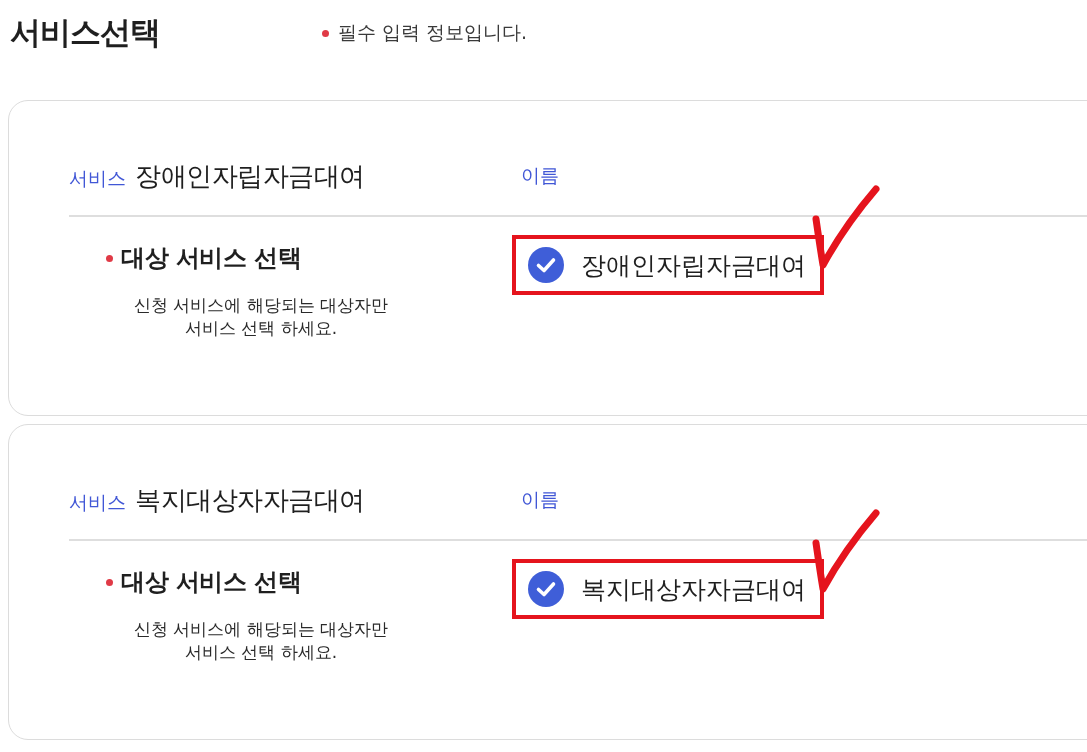 This screenshot has width=1087, height=752. I want to click on required-note: 필수 입력 정보입니다., so click(433, 32).